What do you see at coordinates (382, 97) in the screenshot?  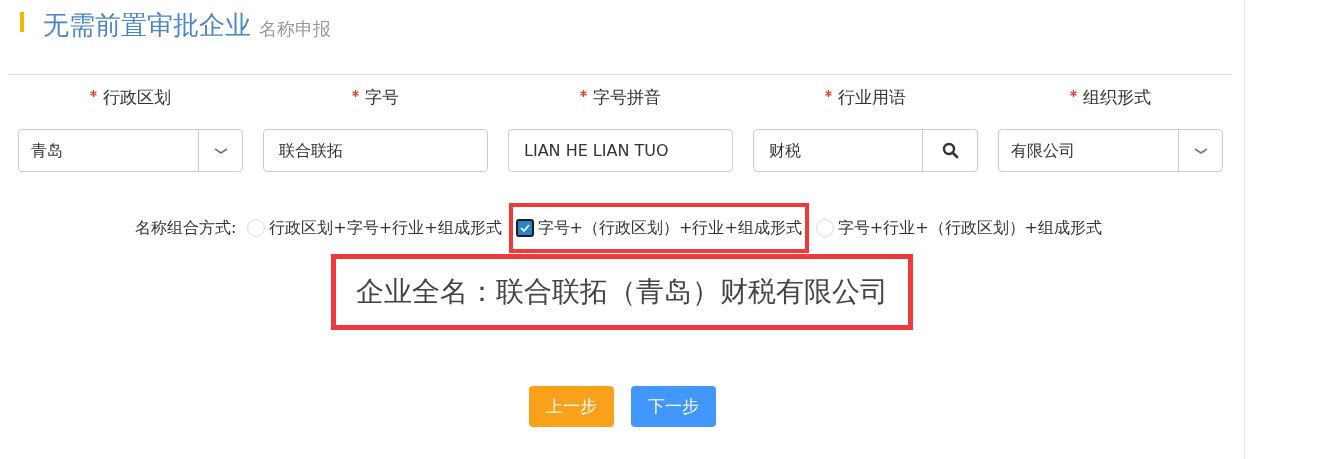 I see `field-label: 字号` at bounding box center [382, 97].